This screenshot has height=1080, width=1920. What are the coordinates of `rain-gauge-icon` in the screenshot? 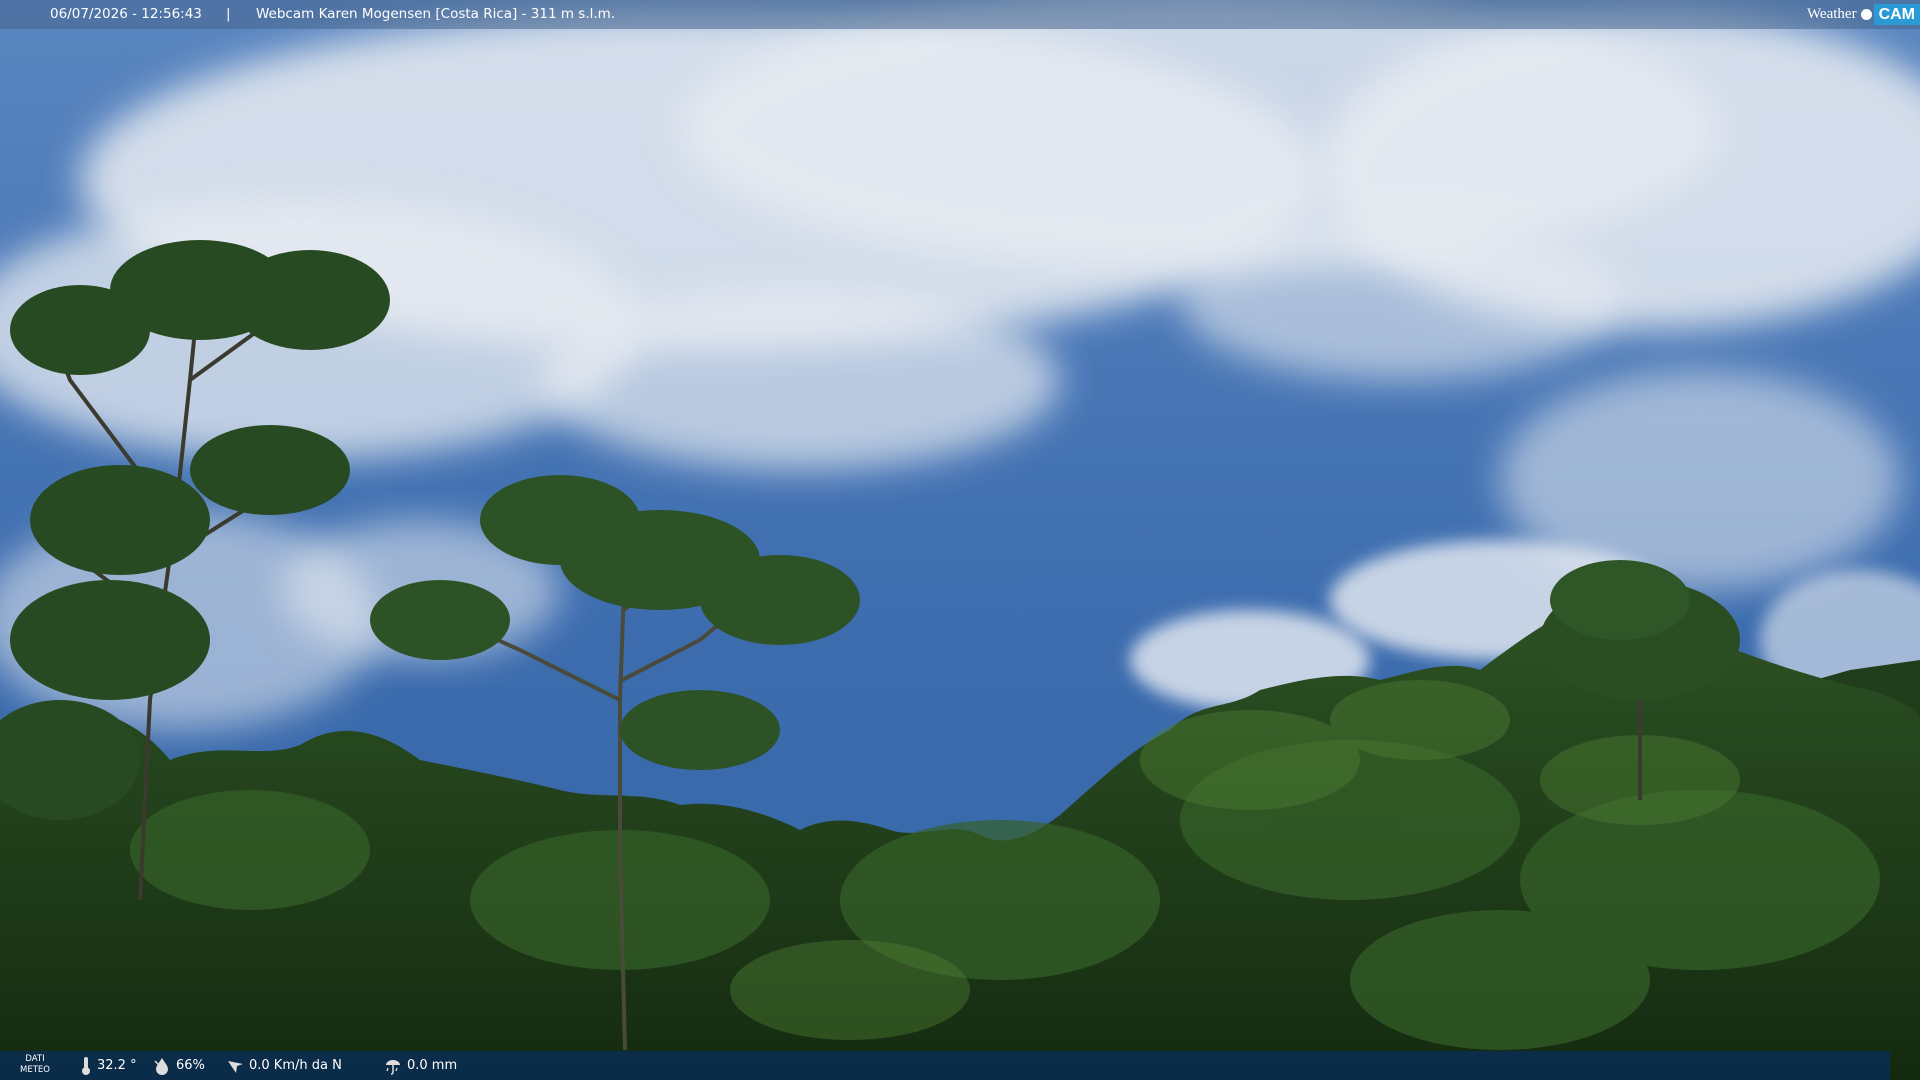 It's located at (393, 1067).